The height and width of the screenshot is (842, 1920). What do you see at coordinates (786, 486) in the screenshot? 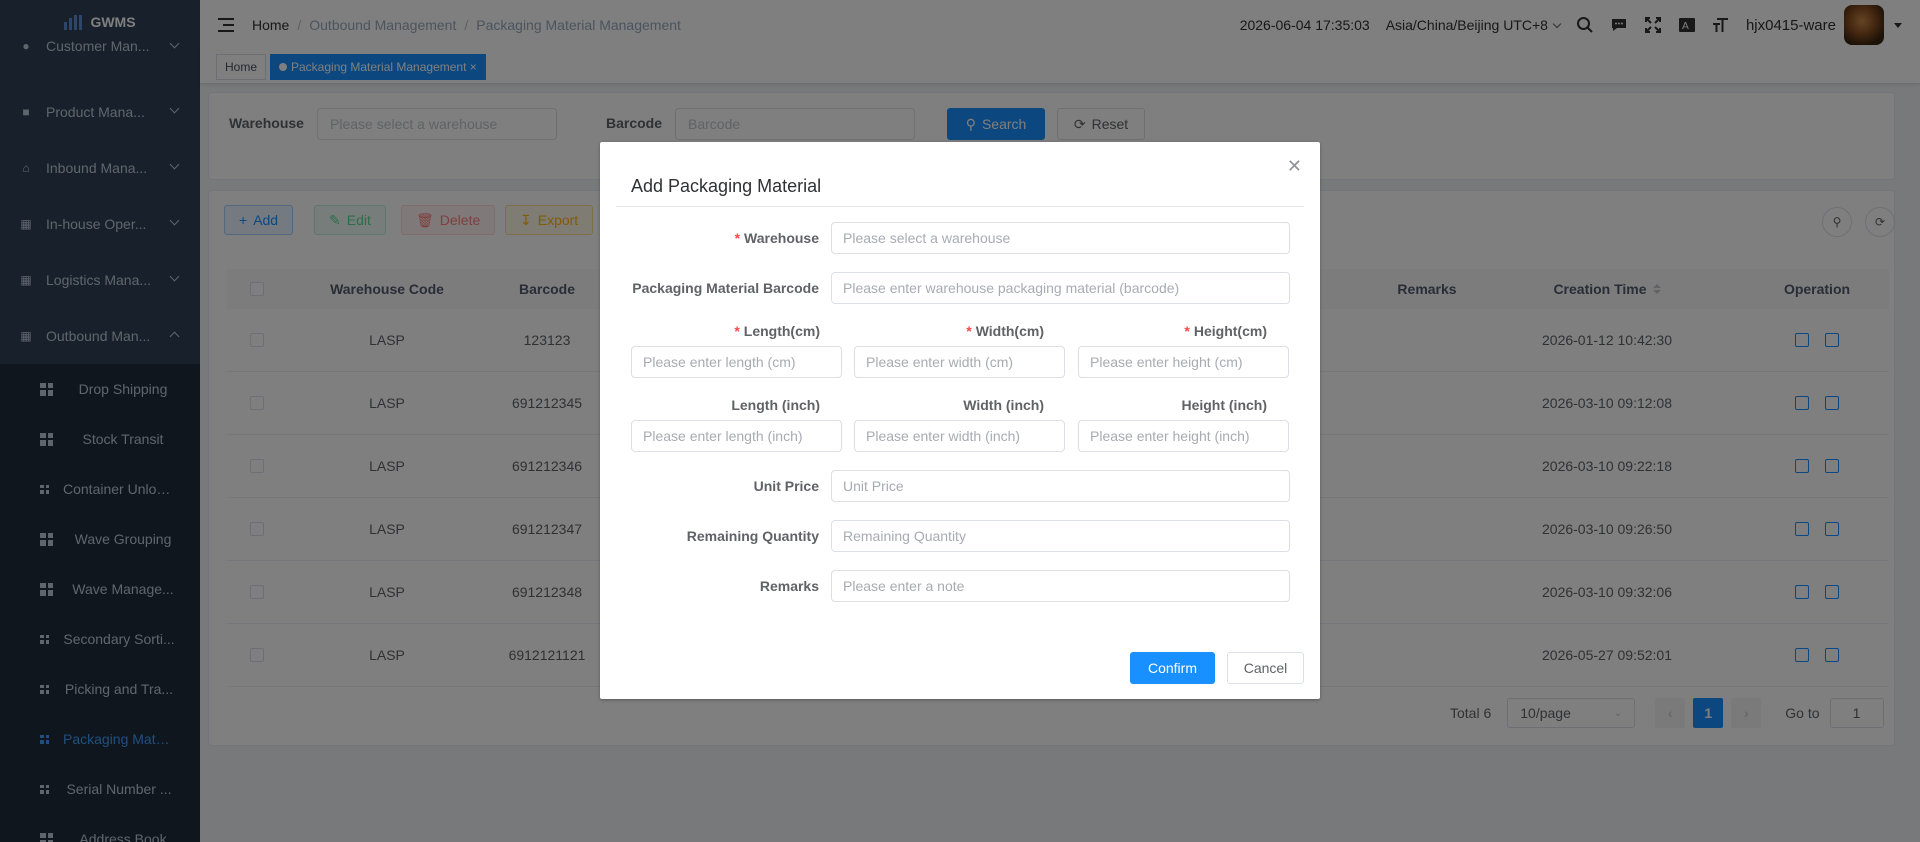
I see `unit-price-label: Unit Price` at bounding box center [786, 486].